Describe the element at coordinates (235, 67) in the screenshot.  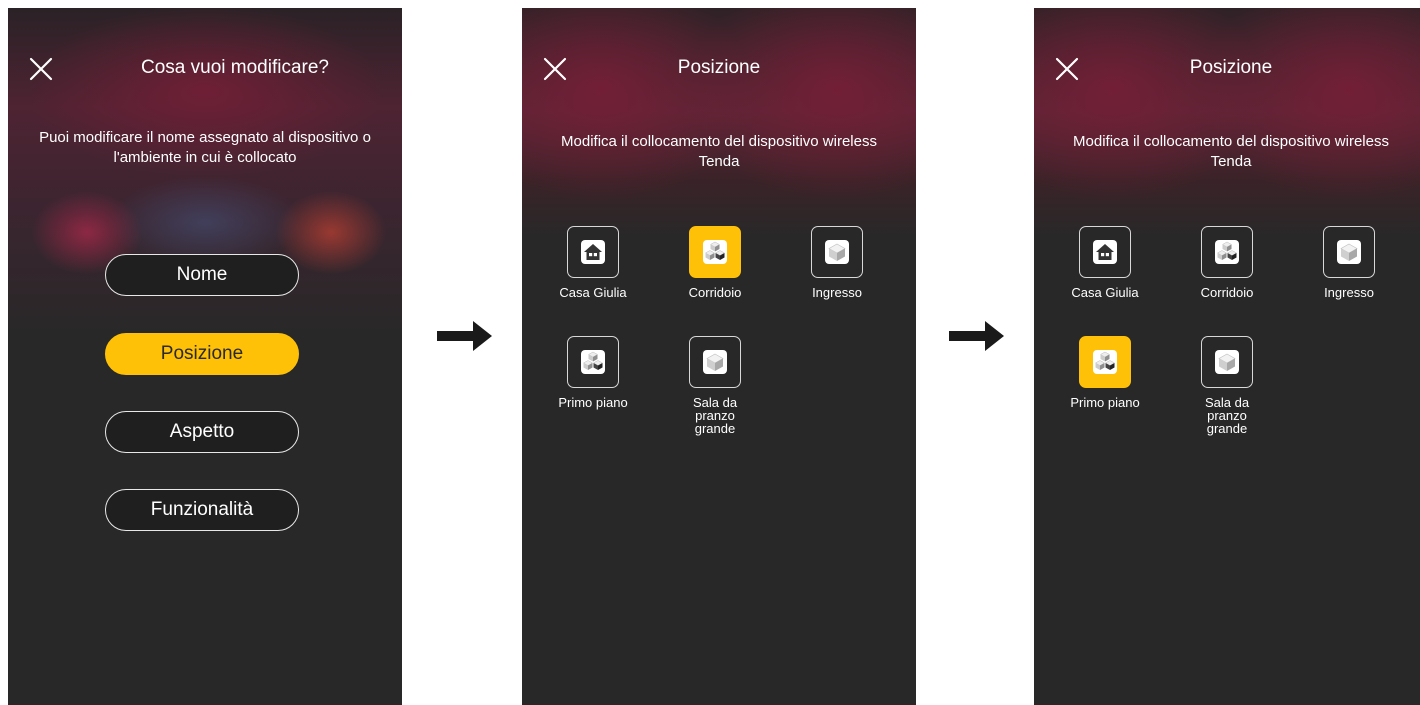
I see `page-title: Cosa vuoi modificare?` at that location.